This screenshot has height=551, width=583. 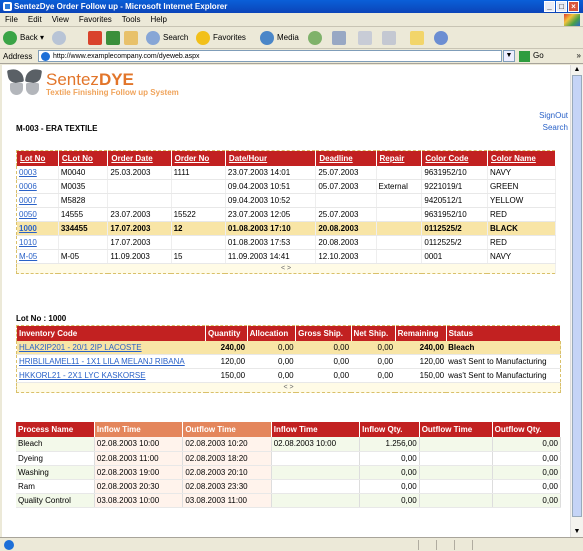 I want to click on signout-link: SignOut, so click(x=553, y=115).